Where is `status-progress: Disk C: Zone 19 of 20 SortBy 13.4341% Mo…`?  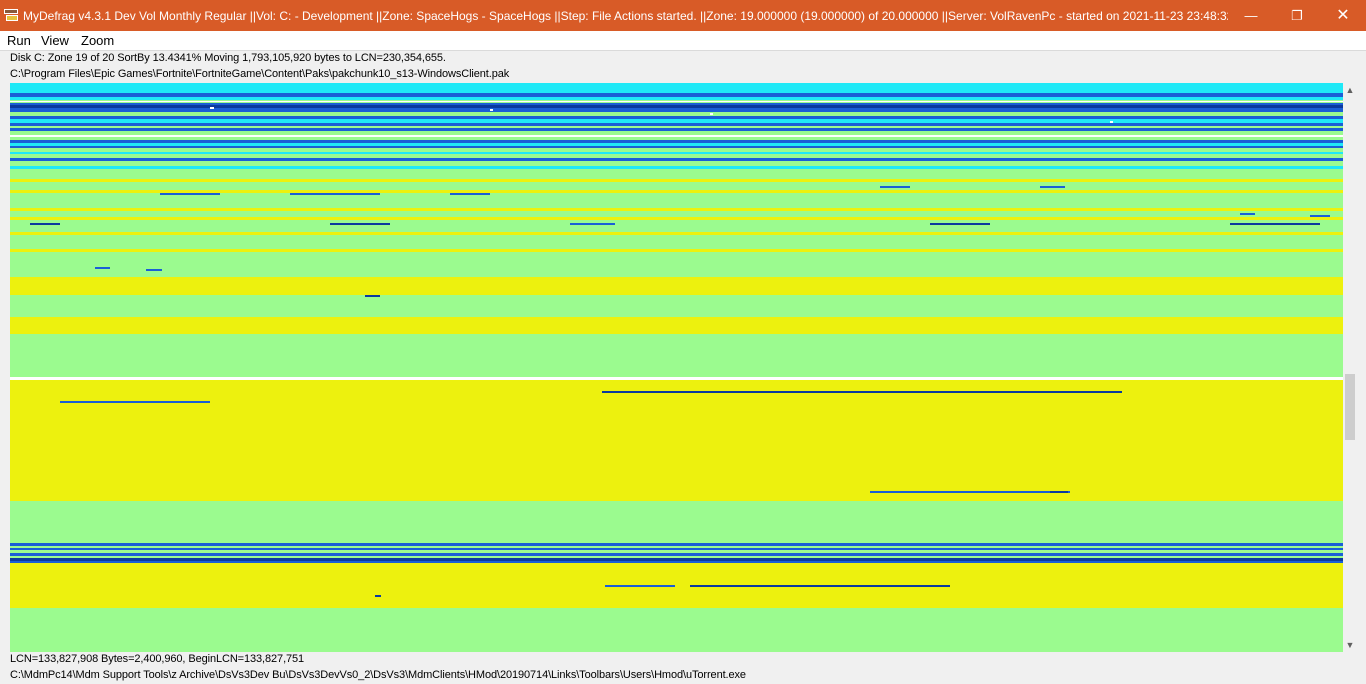
status-progress: Disk C: Zone 19 of 20 SortBy 13.4341% Mo… is located at coordinates (228, 58).